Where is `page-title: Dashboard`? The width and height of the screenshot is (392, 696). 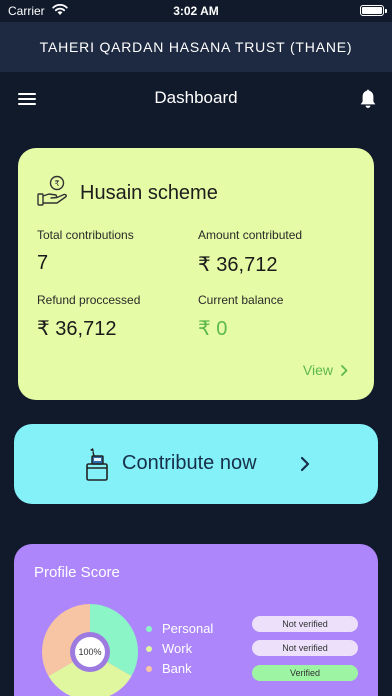
page-title: Dashboard is located at coordinates (196, 97).